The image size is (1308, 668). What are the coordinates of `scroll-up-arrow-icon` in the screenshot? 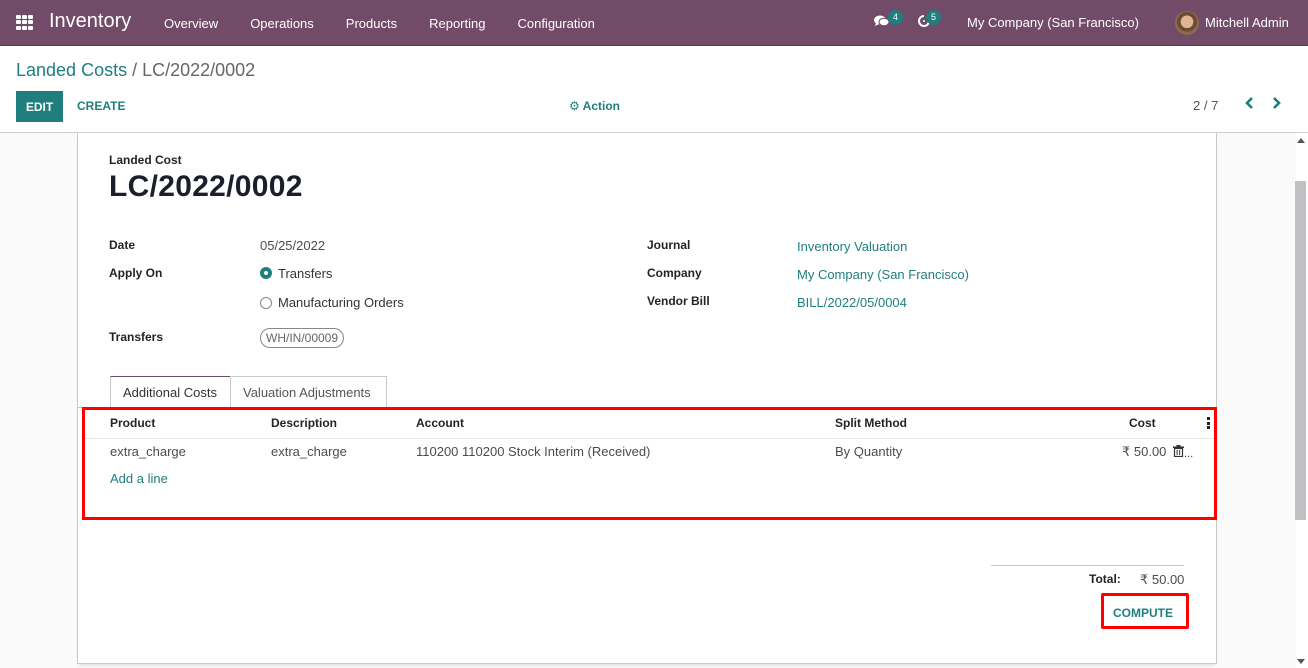 It's located at (1301, 140).